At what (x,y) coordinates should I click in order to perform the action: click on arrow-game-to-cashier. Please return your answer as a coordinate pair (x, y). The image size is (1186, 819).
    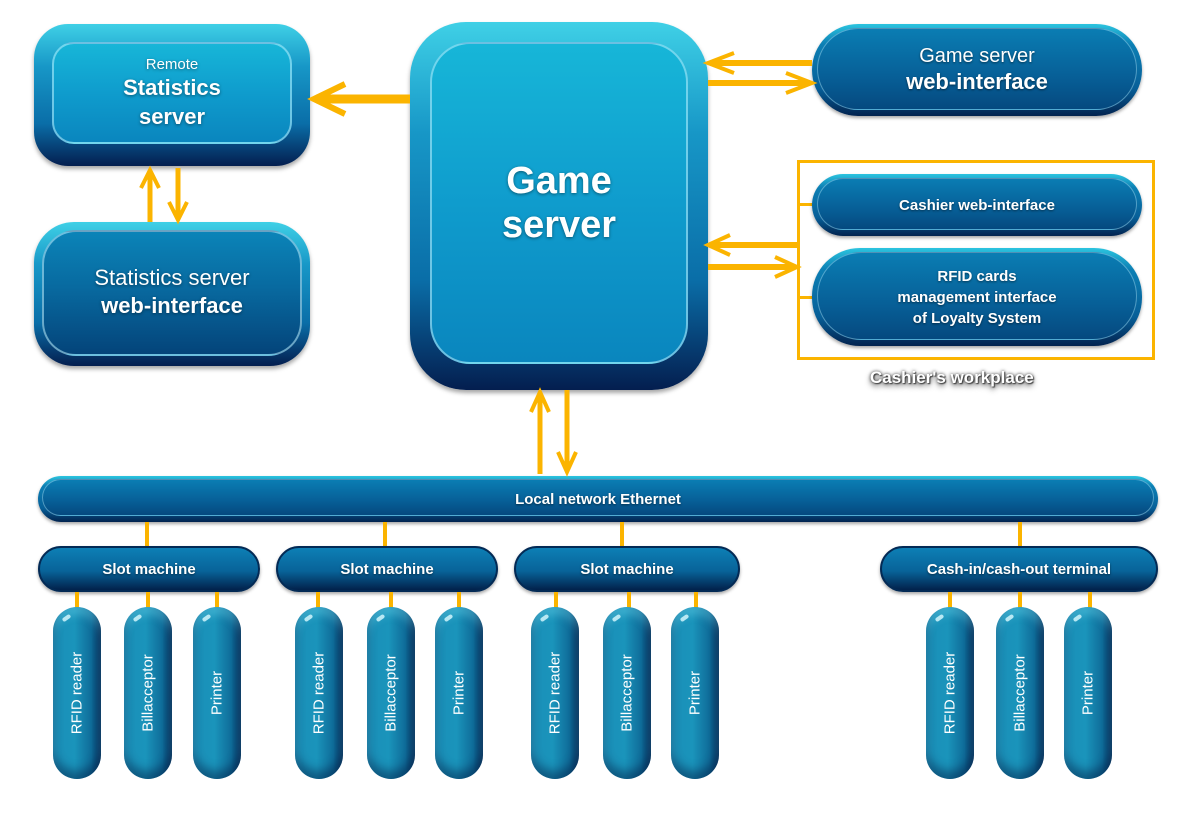
    Looking at the image, I should click on (755, 267).